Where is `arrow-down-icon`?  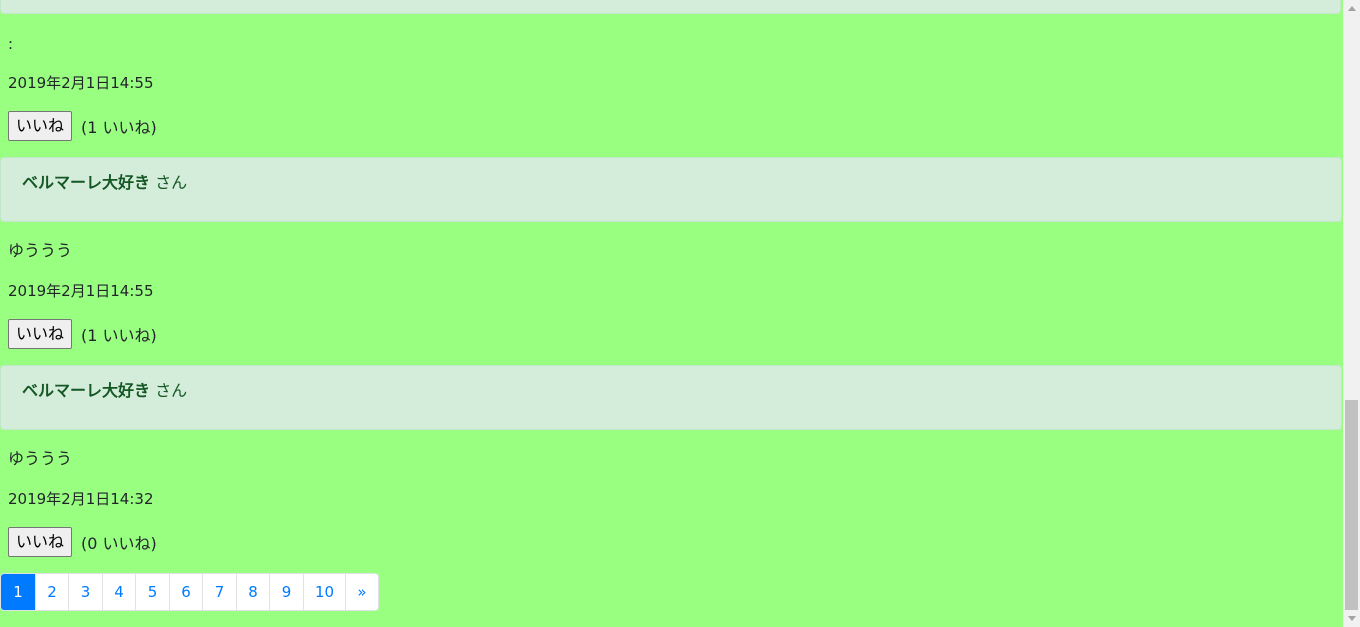 arrow-down-icon is located at coordinates (1351, 618).